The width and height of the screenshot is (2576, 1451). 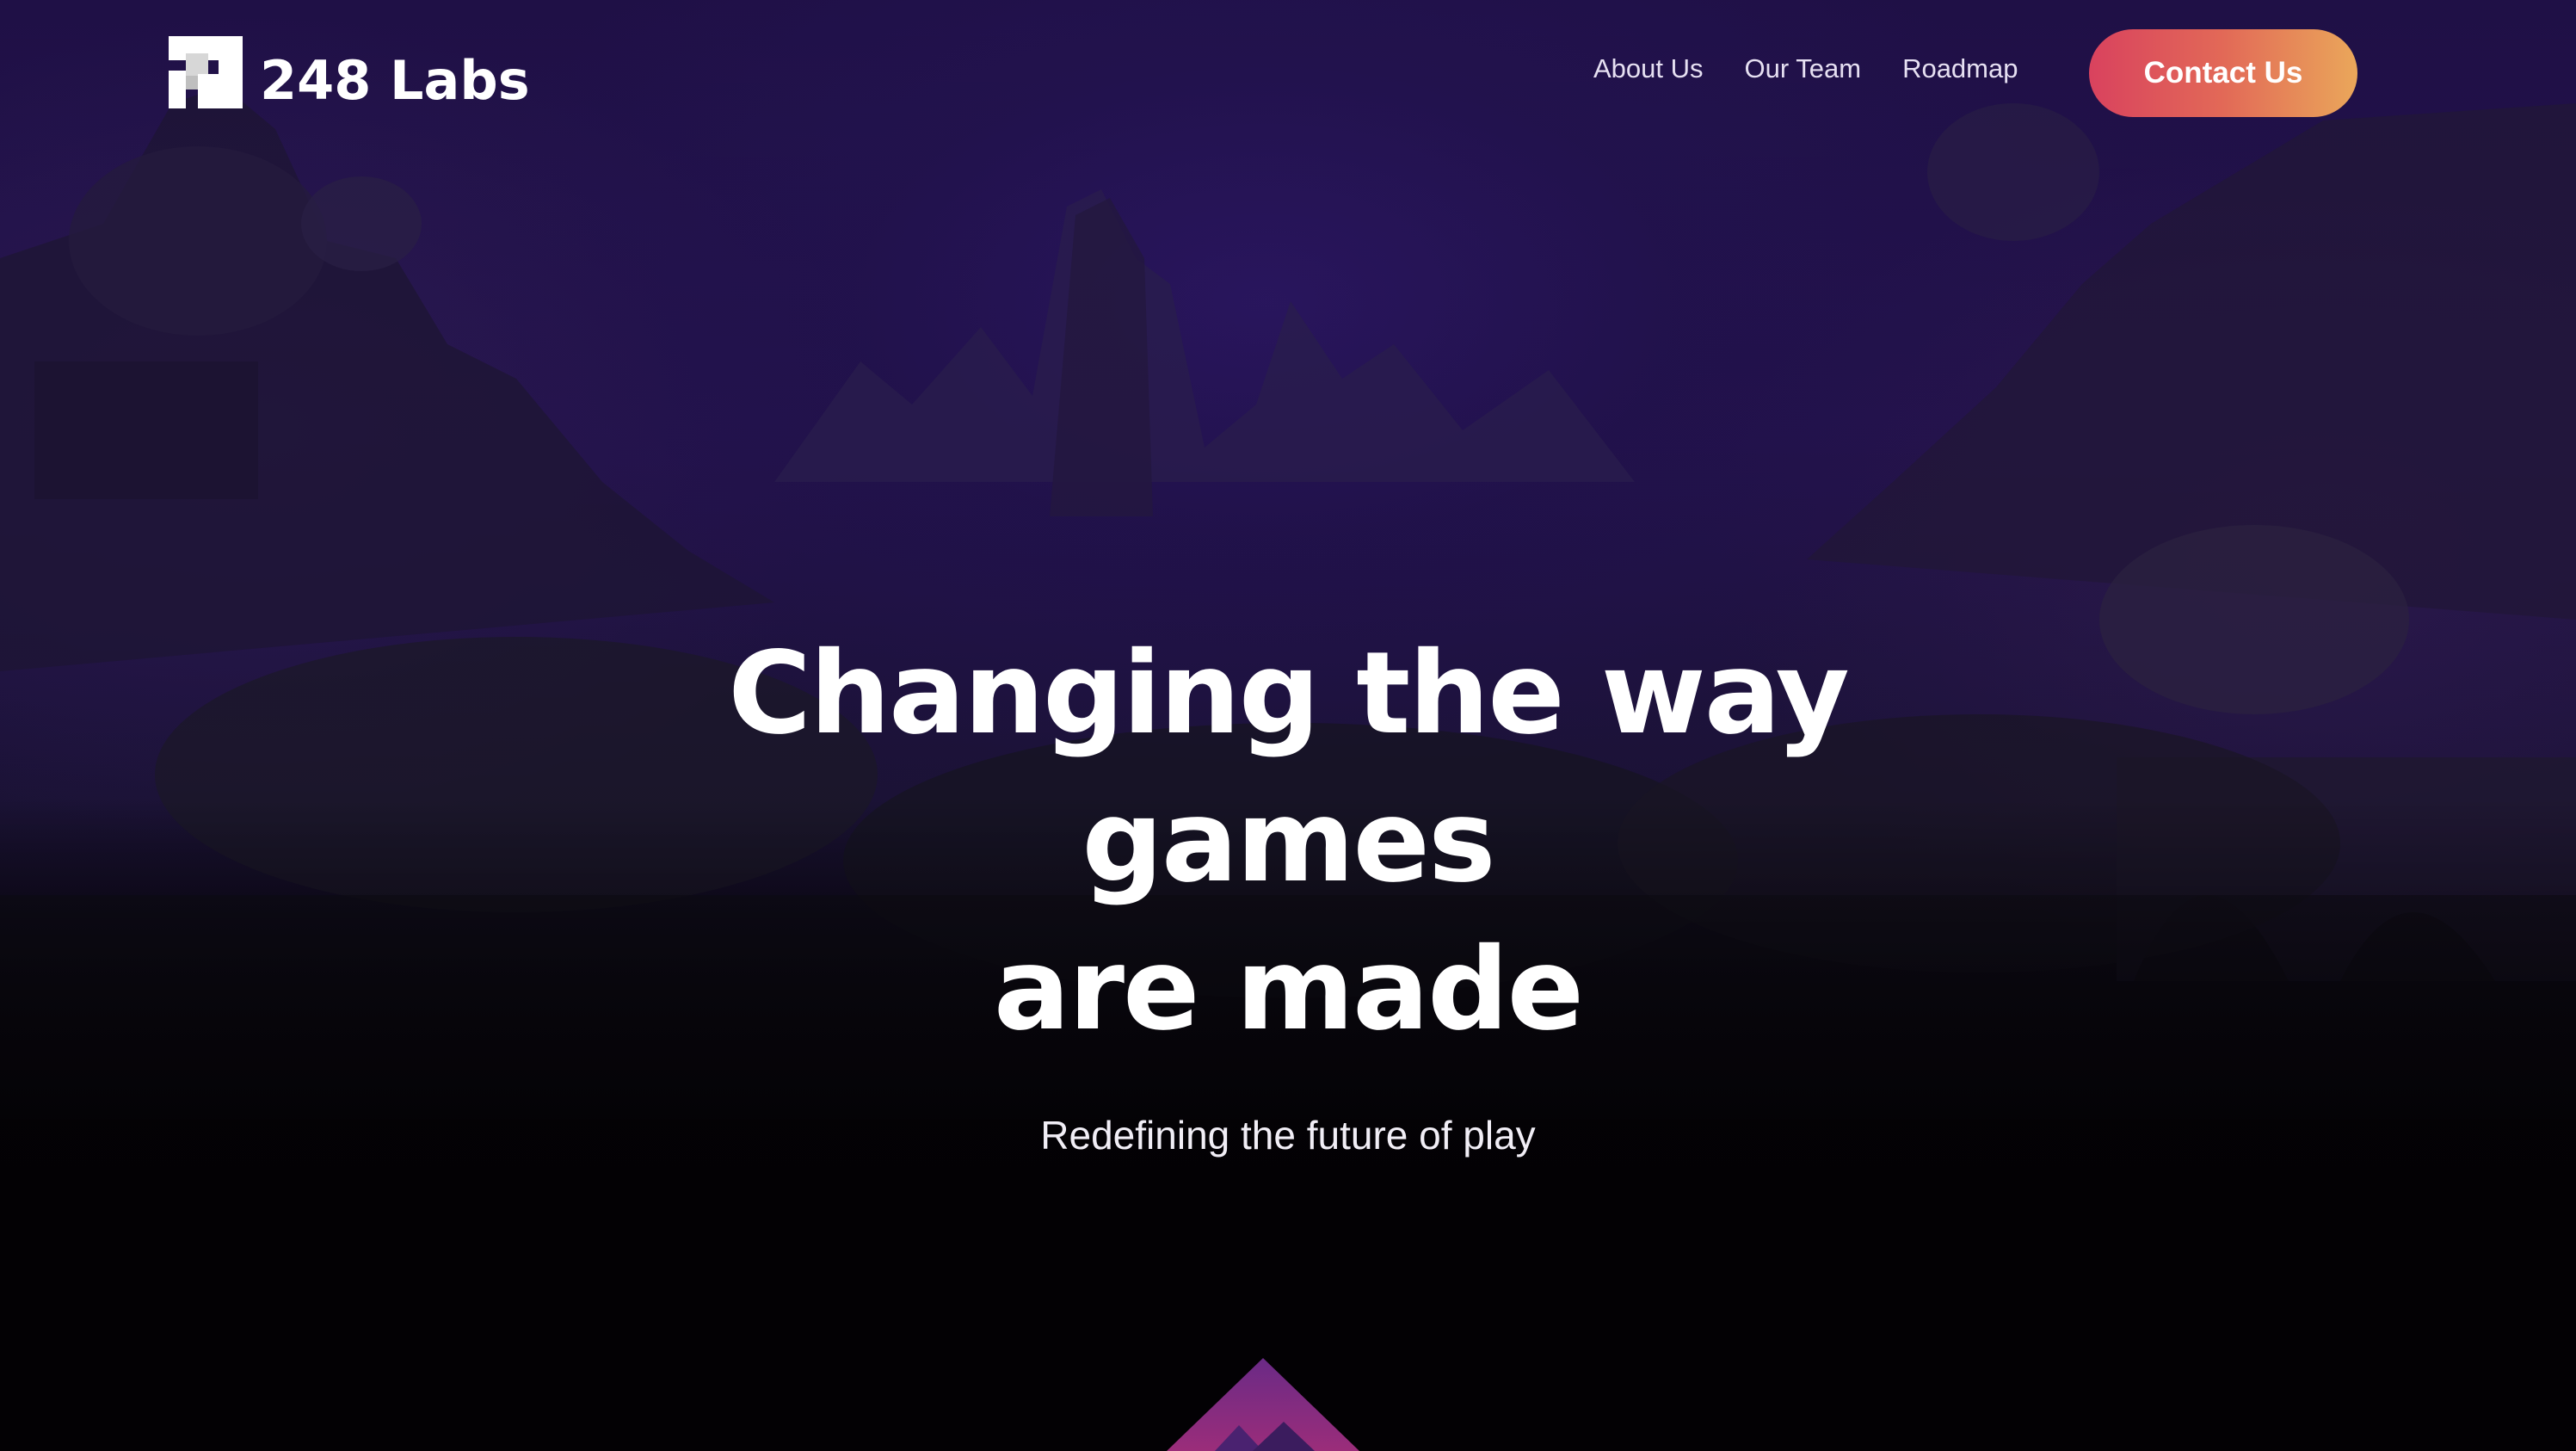 I want to click on brand-name: 248 Labs, so click(x=395, y=80).